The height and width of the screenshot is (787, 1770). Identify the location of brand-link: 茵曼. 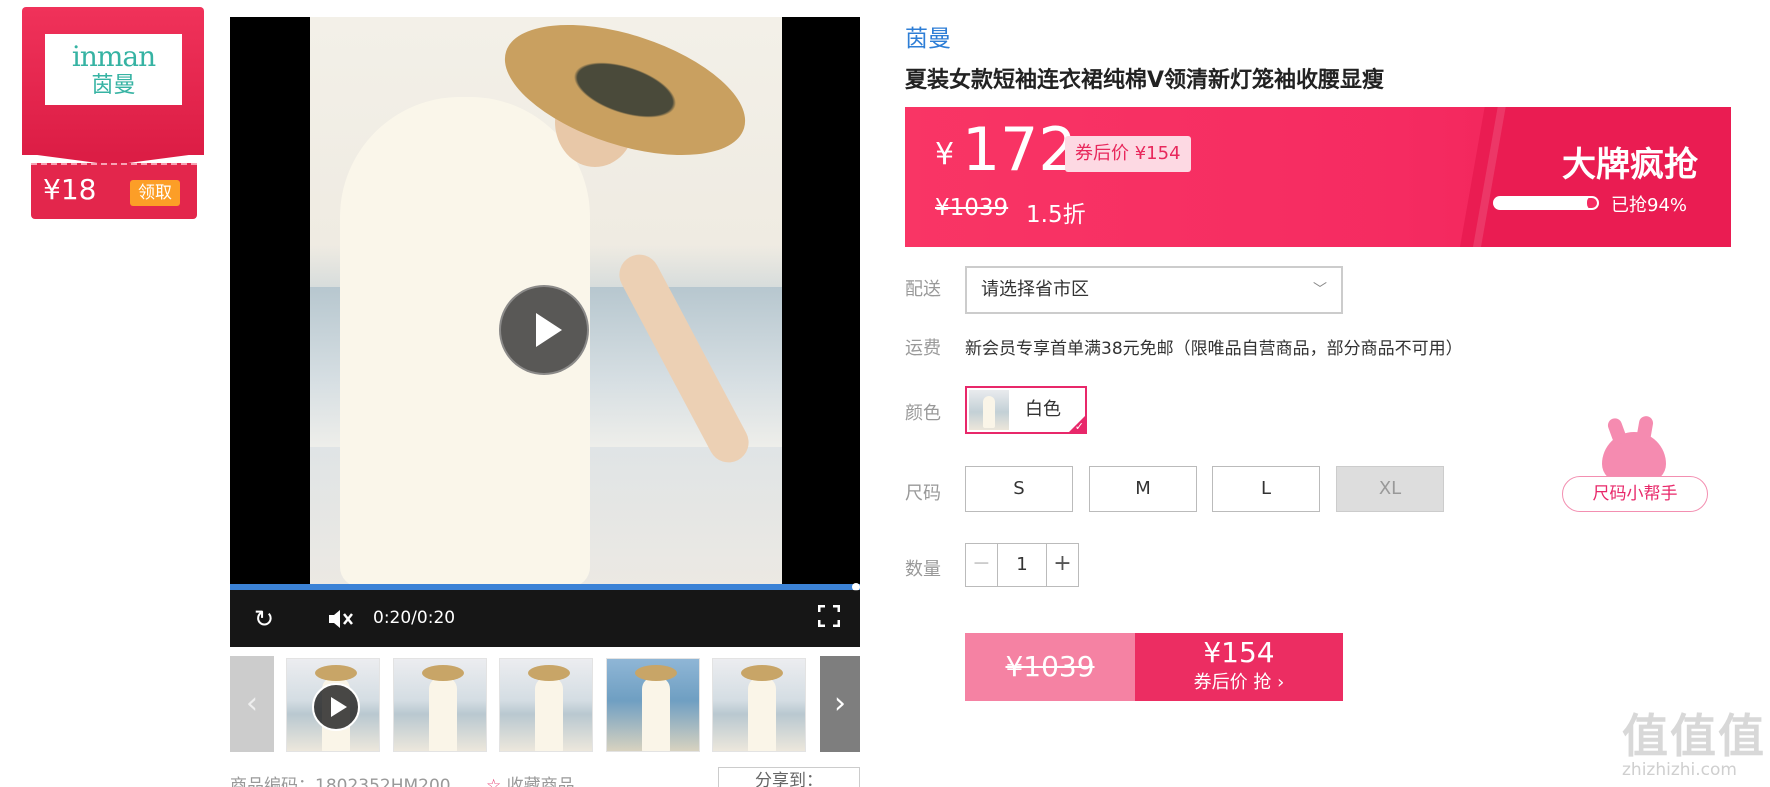
(928, 36).